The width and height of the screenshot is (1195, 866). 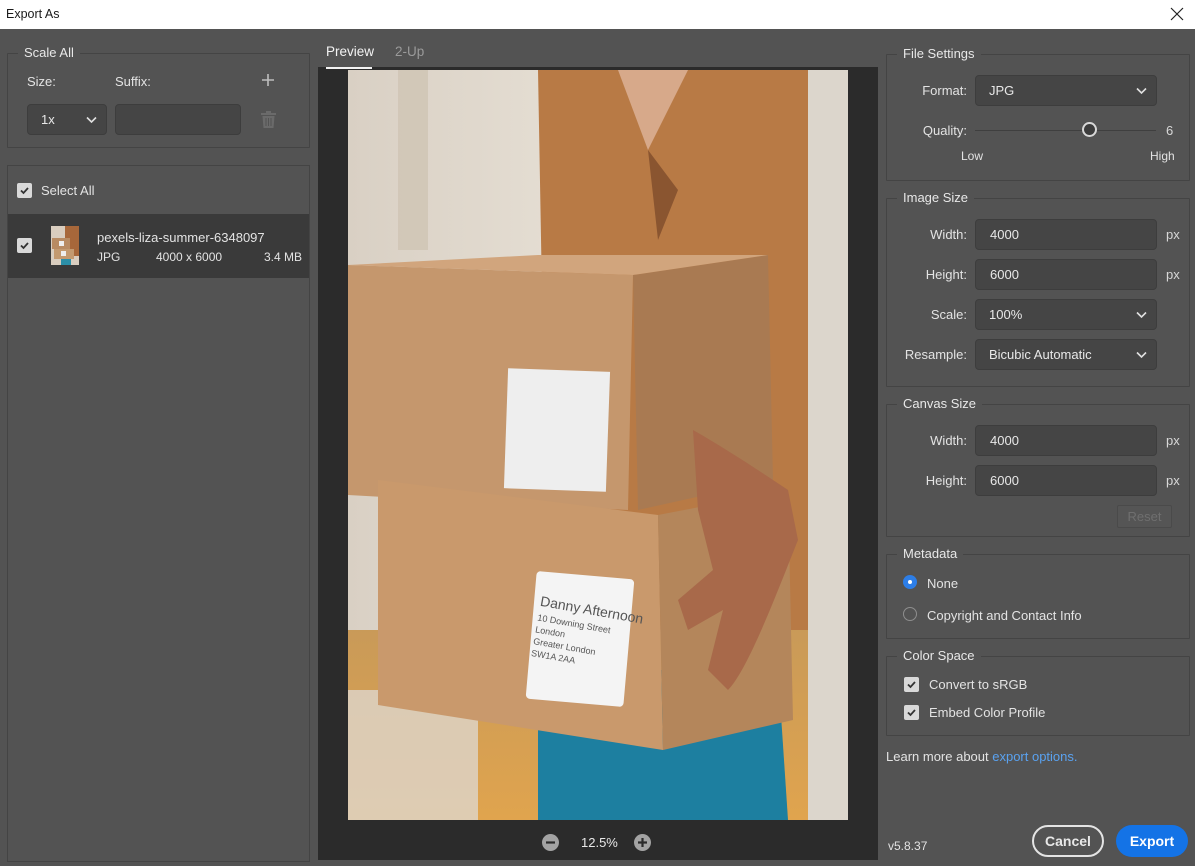 I want to click on tab-2-up: 2-Up, so click(x=409, y=51).